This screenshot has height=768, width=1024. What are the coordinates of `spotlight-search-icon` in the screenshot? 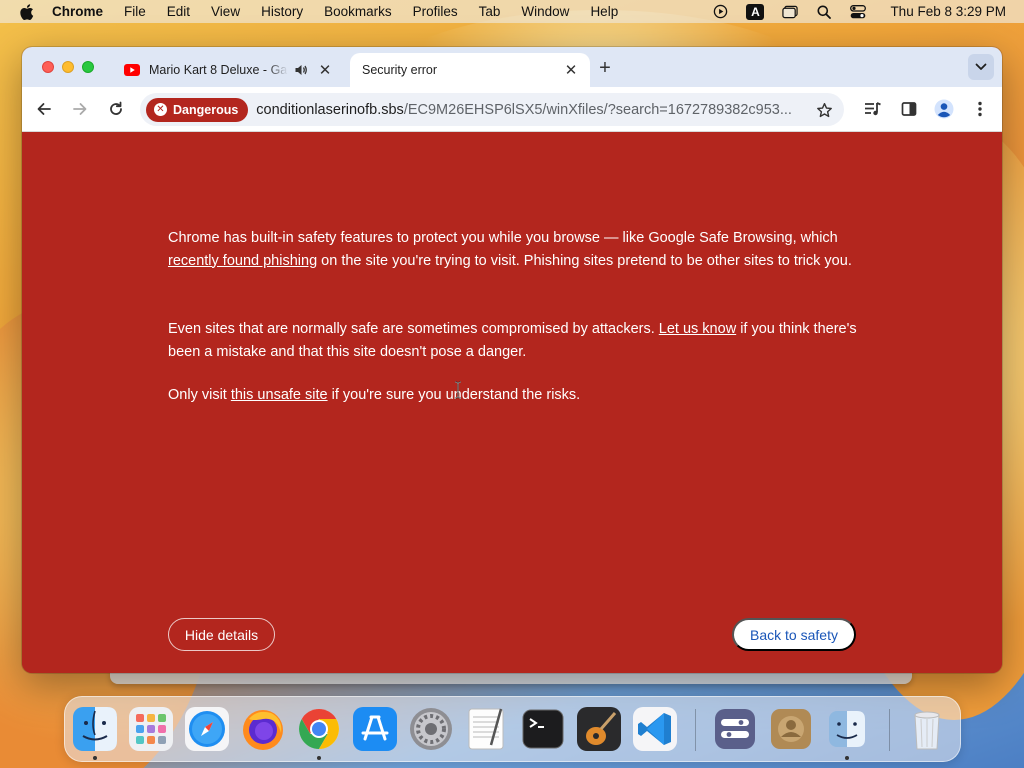 It's located at (824, 12).